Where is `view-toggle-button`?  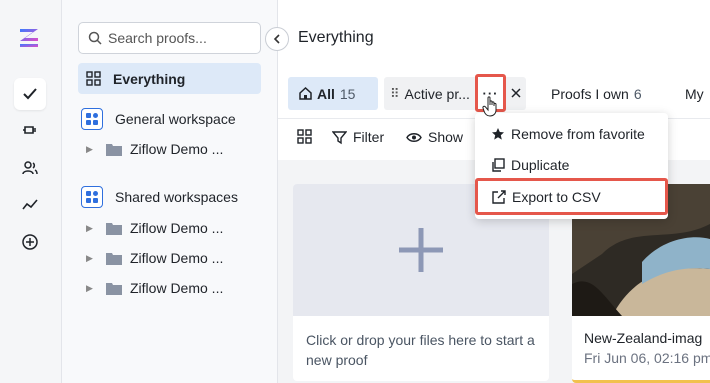
view-toggle-button is located at coordinates (304, 136).